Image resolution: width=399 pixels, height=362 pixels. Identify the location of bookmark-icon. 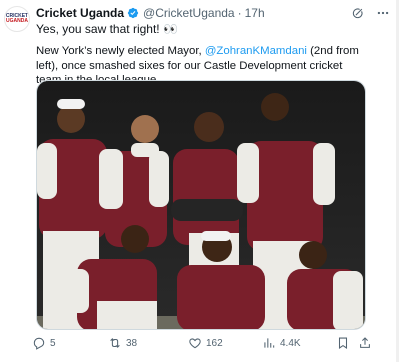
(343, 343).